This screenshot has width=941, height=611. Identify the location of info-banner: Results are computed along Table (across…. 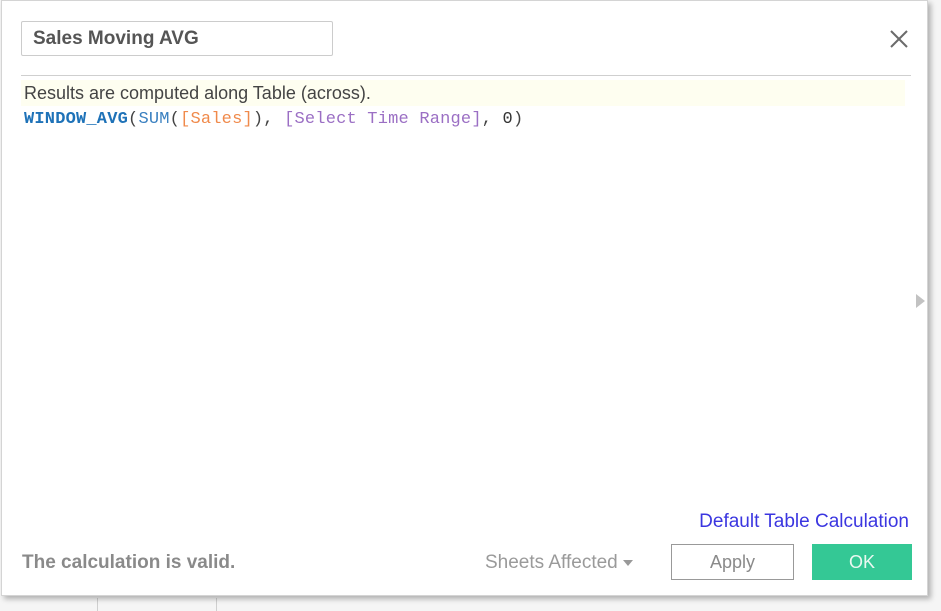
(463, 93).